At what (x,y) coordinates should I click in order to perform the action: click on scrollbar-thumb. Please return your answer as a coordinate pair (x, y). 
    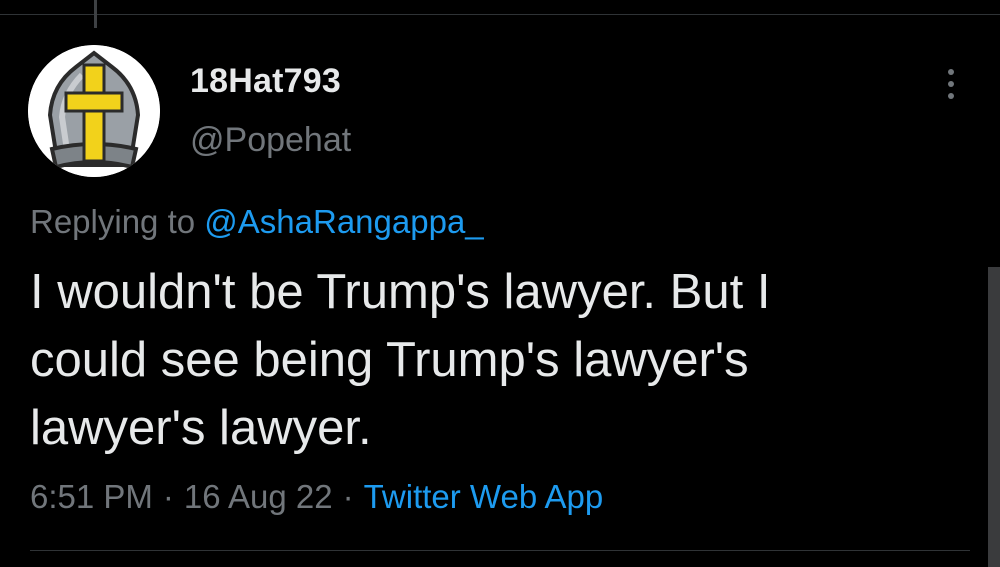
    Looking at the image, I should click on (994, 417).